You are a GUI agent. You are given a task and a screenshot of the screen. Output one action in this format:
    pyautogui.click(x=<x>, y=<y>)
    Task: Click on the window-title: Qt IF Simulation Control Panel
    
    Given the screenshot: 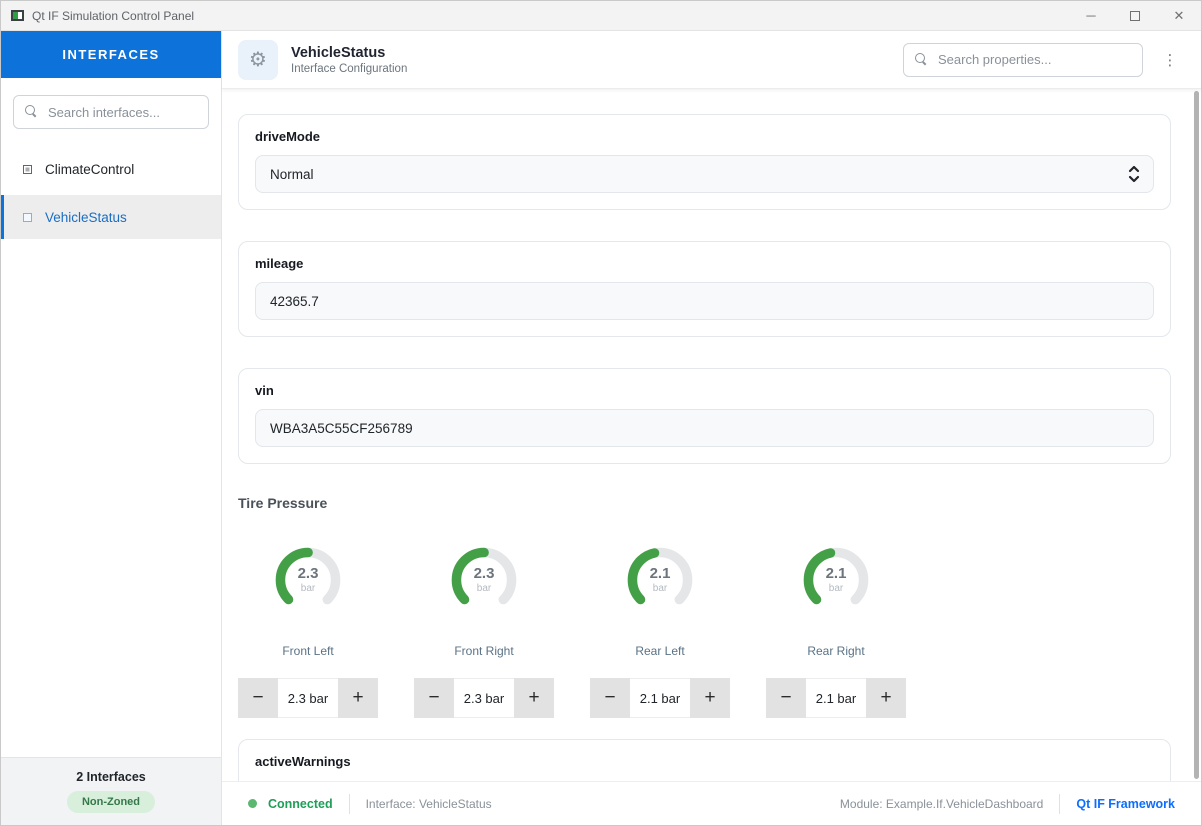 What is the action you would take?
    pyautogui.click(x=113, y=15)
    